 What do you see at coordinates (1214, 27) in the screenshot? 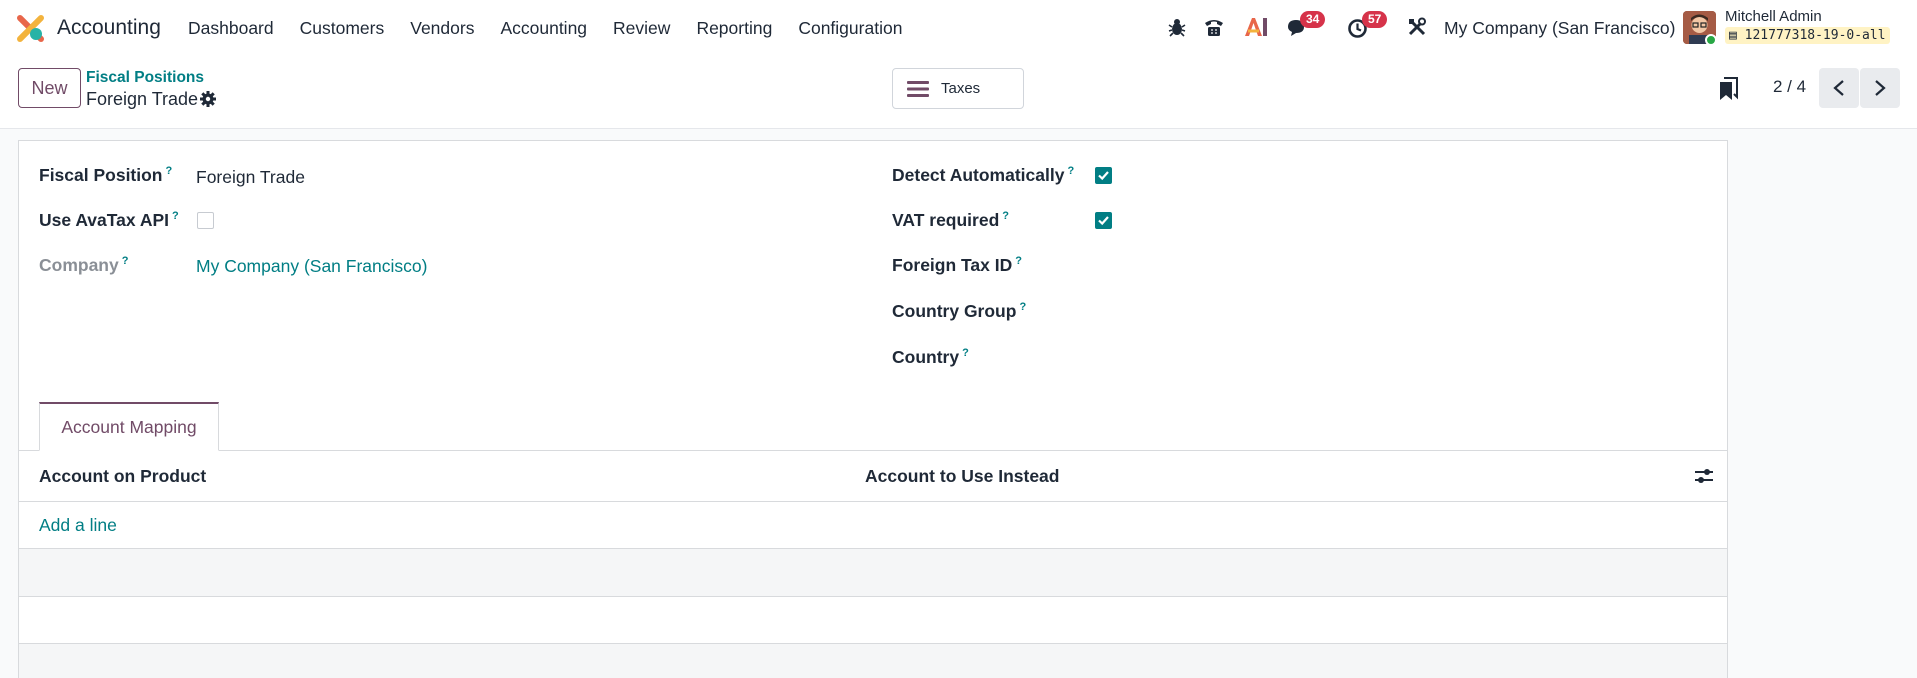
I see `phone-icon` at bounding box center [1214, 27].